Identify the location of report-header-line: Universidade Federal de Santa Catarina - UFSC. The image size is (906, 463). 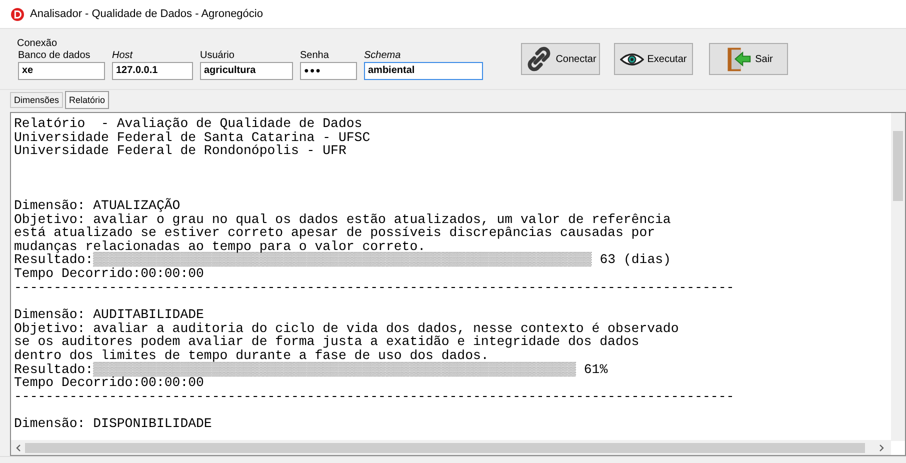
(193, 137).